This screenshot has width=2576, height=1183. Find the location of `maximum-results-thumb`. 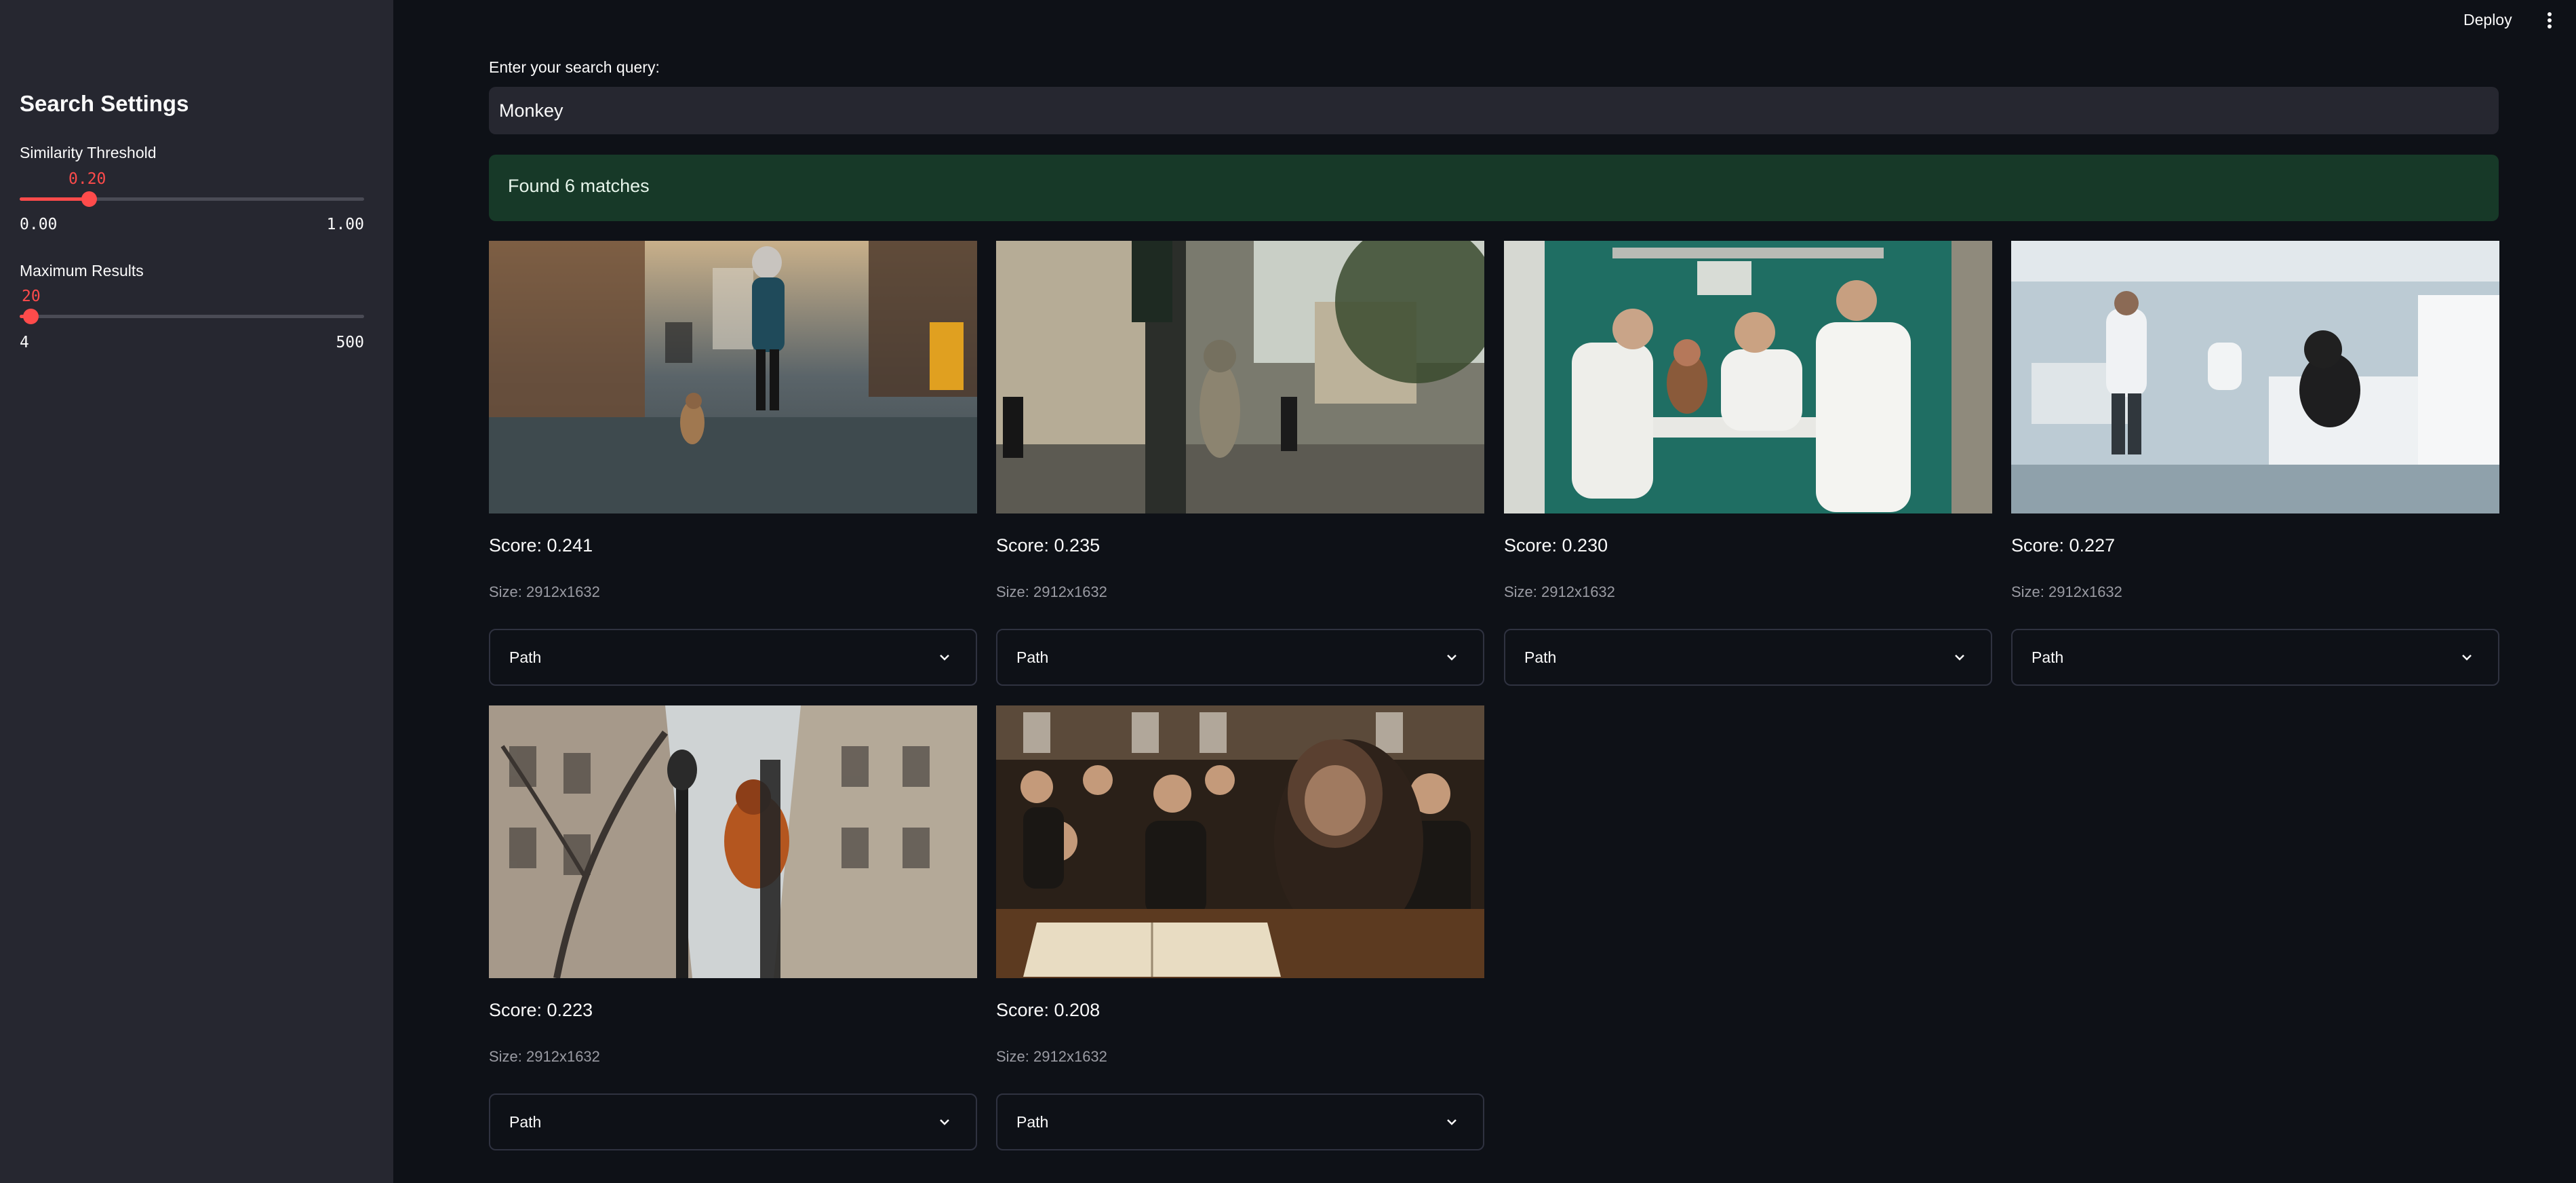

maximum-results-thumb is located at coordinates (31, 317).